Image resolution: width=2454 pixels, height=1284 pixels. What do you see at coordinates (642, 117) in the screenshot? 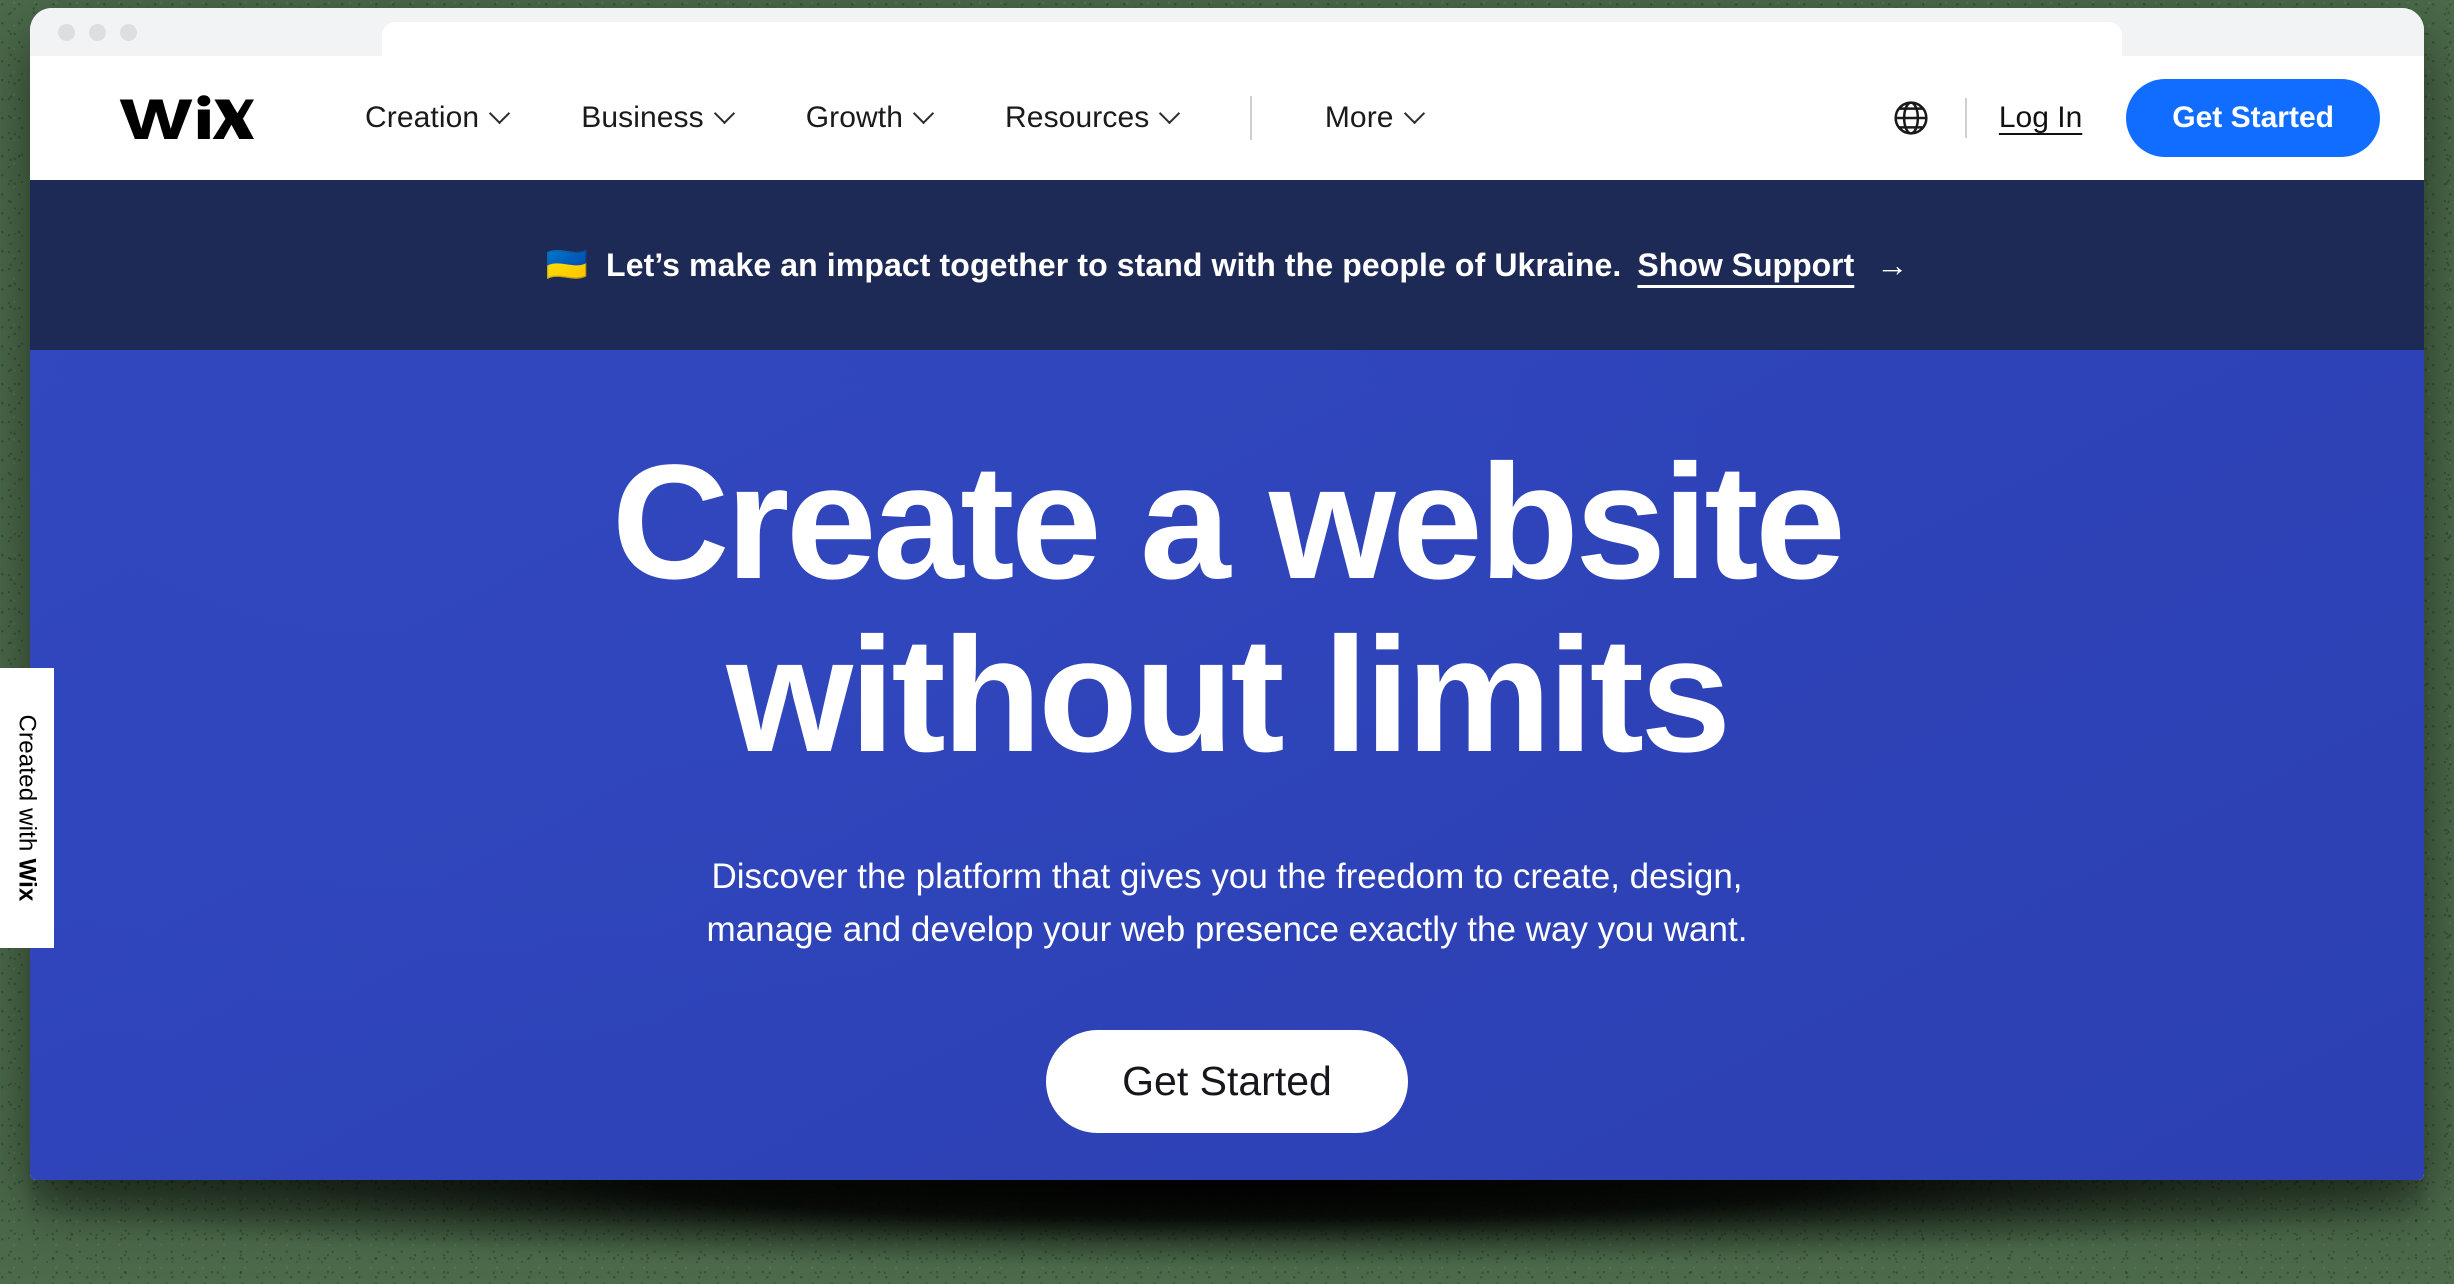
I see `nav-item-label: Business` at bounding box center [642, 117].